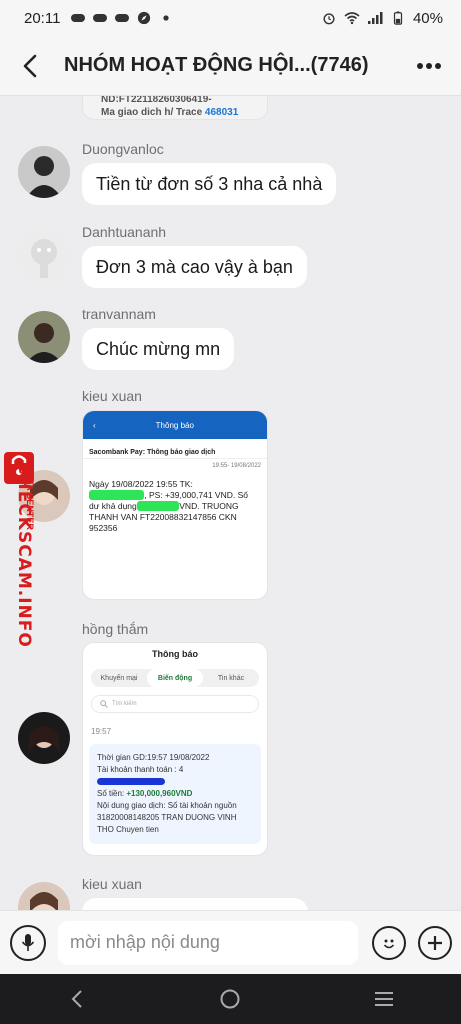  I want to click on chevron-left-icon, so click(30, 65).